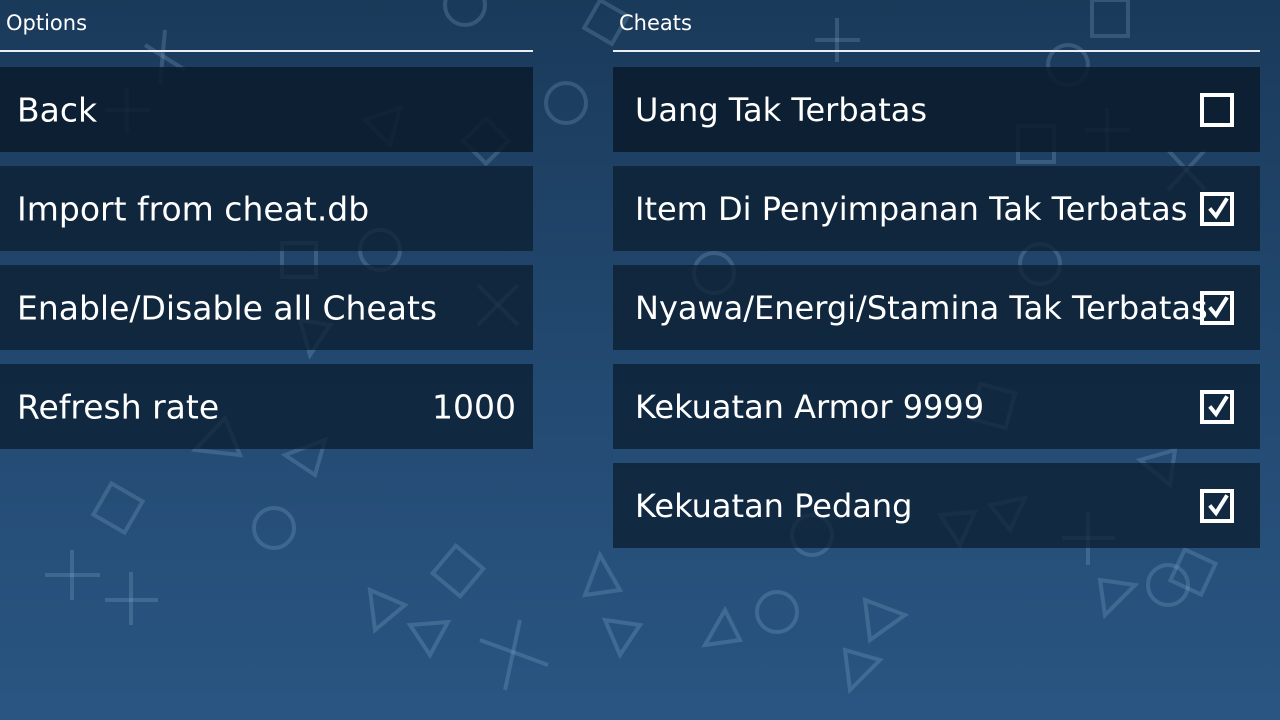  I want to click on options-title: Options, so click(47, 23).